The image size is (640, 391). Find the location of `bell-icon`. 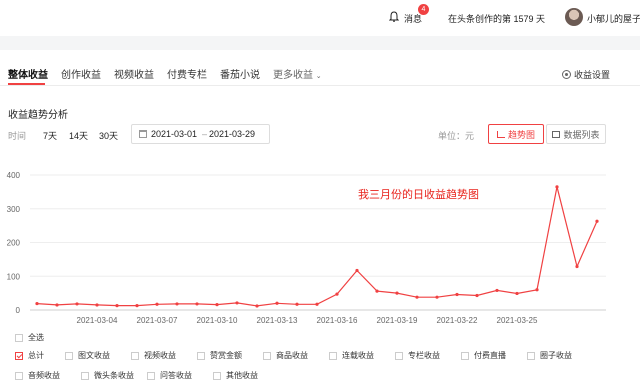

bell-icon is located at coordinates (394, 17).